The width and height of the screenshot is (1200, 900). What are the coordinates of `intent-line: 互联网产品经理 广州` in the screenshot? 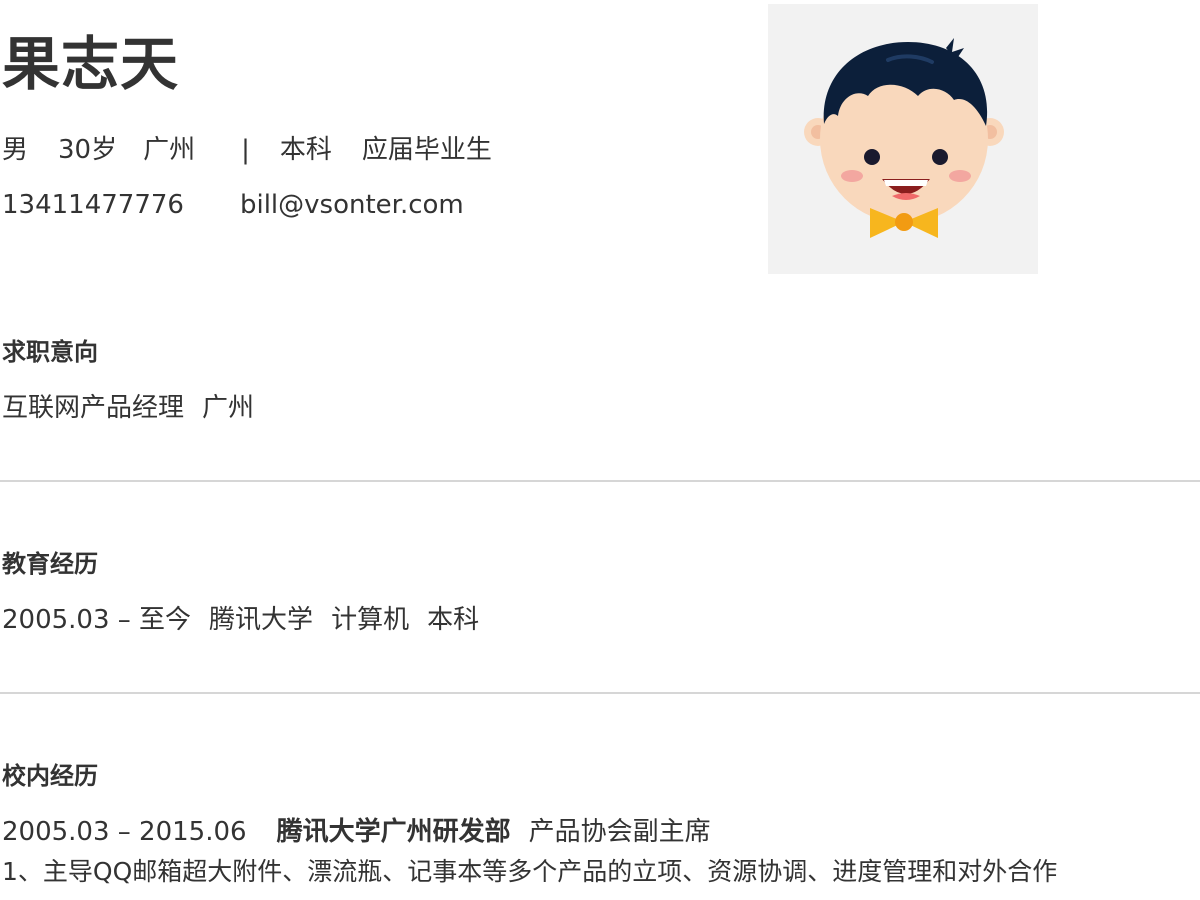 It's located at (128, 408).